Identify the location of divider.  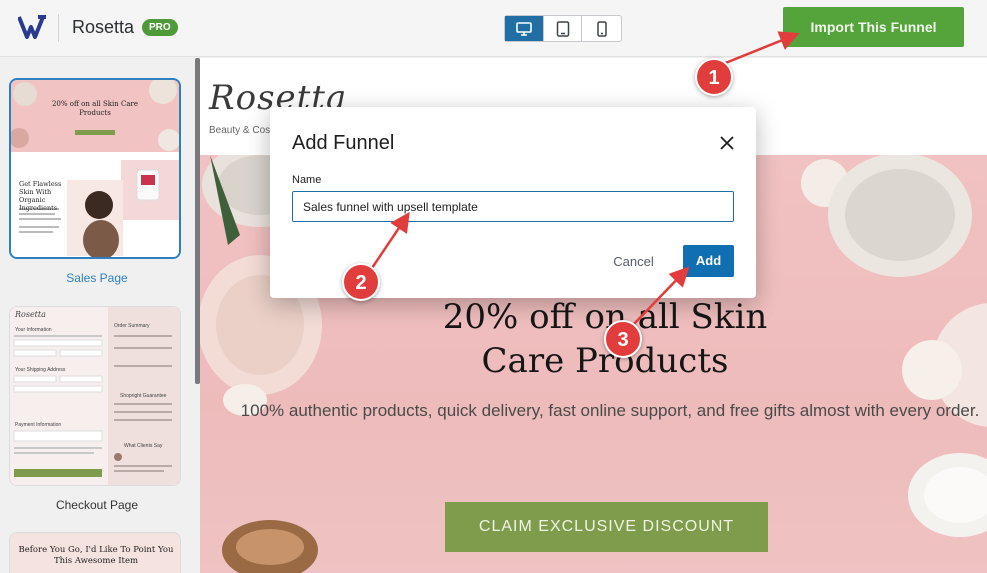
(58, 28).